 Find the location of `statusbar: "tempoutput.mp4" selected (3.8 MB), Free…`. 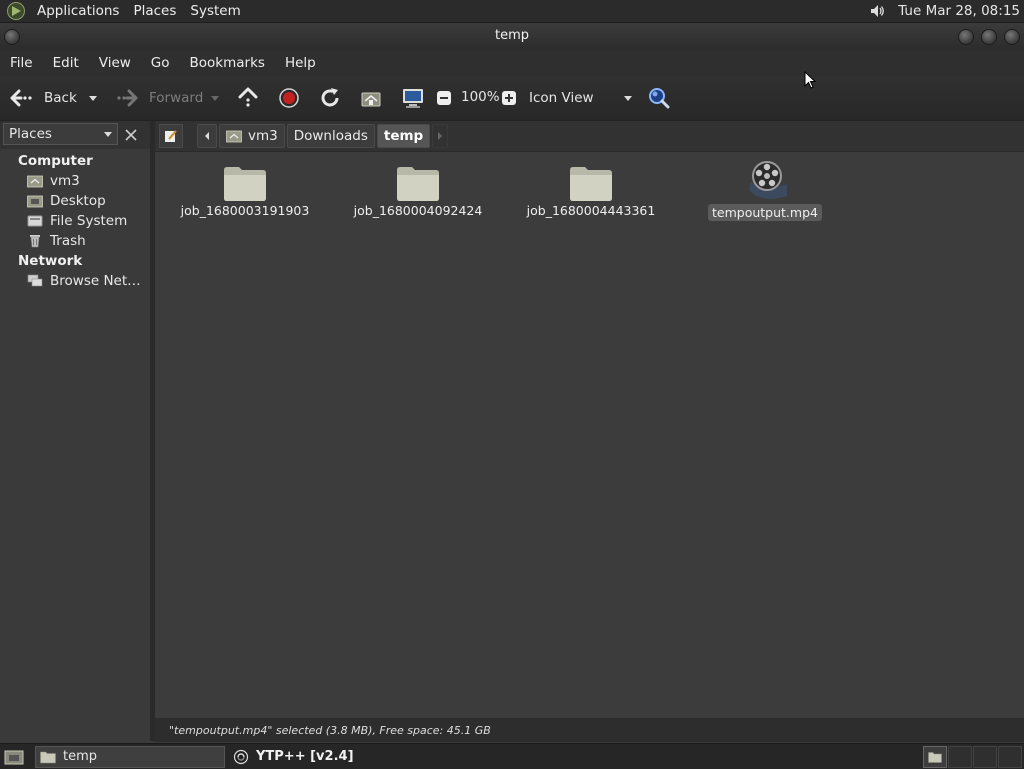

statusbar: "tempoutput.mp4" selected (3.8 MB), Free… is located at coordinates (589, 730).